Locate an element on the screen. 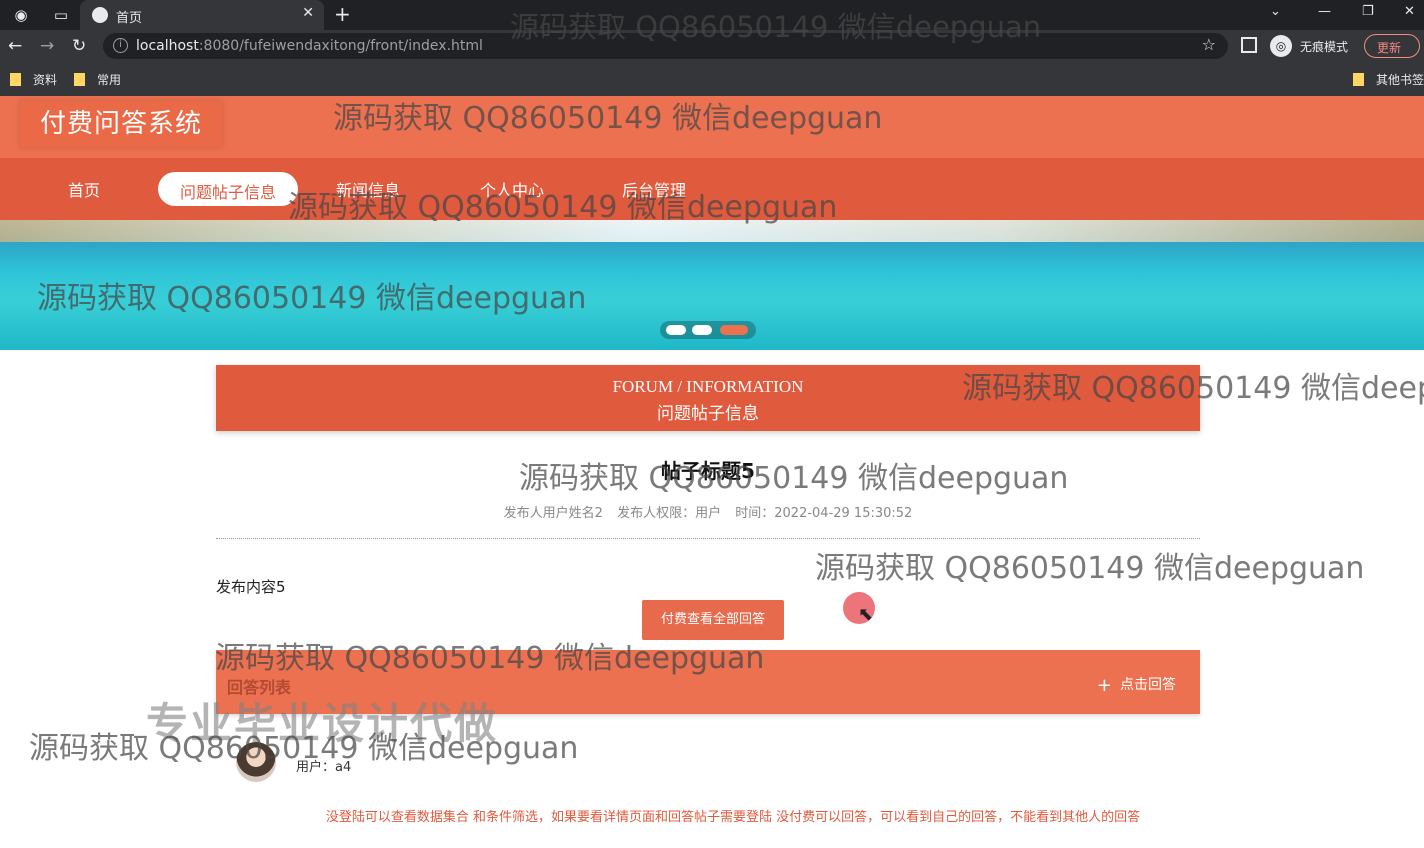 The image size is (1424, 848). watermark: 源码获取 QQ86050149 微信deepguan is located at coordinates (1090, 568).